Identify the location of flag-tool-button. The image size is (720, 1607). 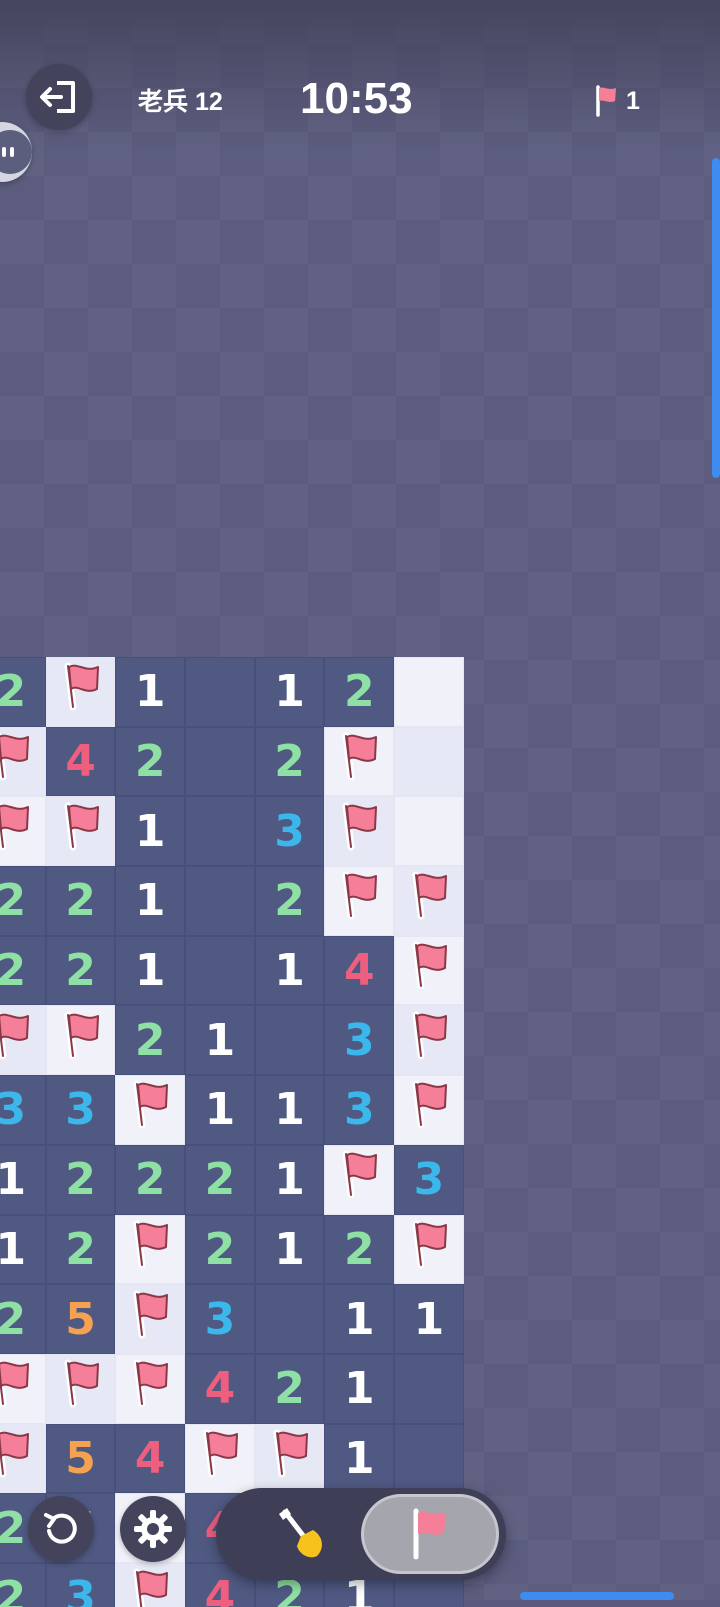
(430, 1534).